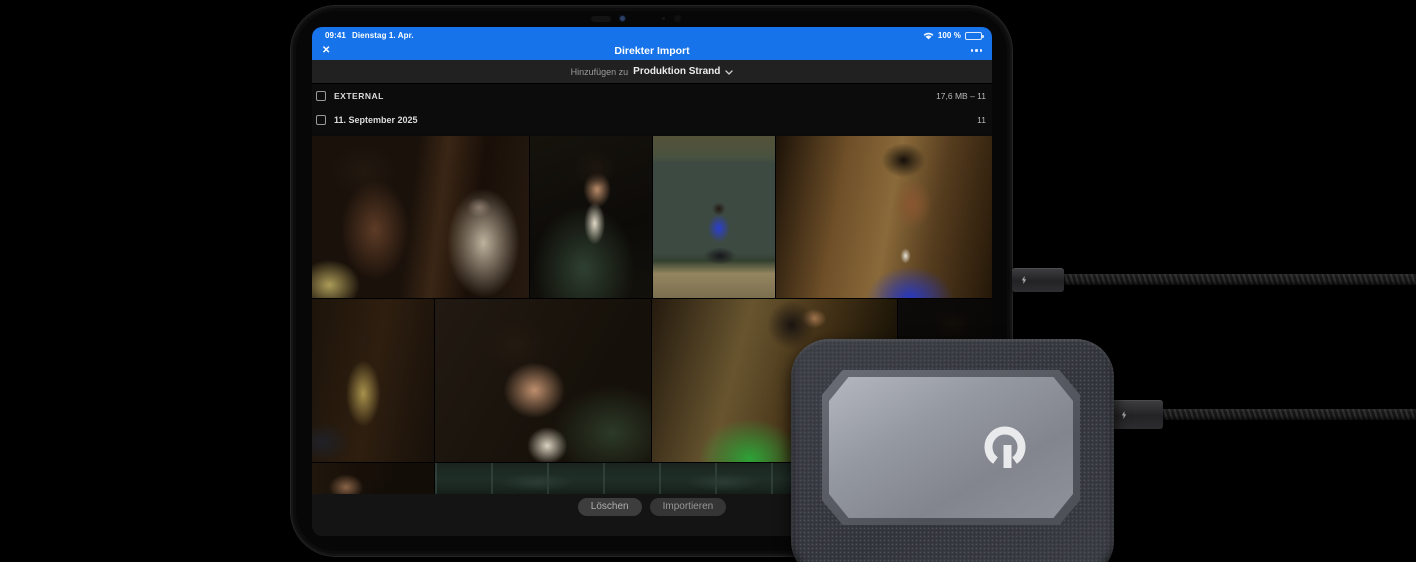  I want to click on ssd-cable-connector, so click(1137, 414).